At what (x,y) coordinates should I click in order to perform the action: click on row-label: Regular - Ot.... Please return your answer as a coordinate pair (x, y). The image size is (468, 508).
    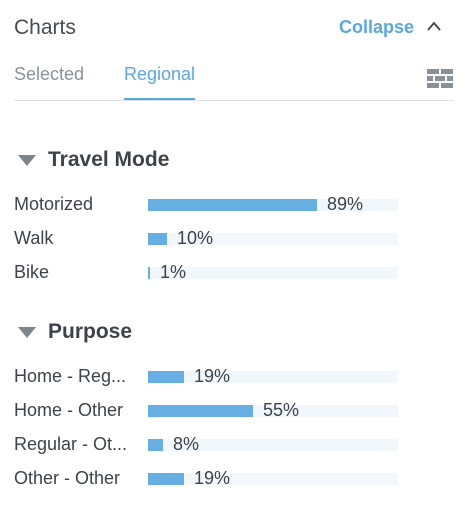
    Looking at the image, I should click on (71, 444).